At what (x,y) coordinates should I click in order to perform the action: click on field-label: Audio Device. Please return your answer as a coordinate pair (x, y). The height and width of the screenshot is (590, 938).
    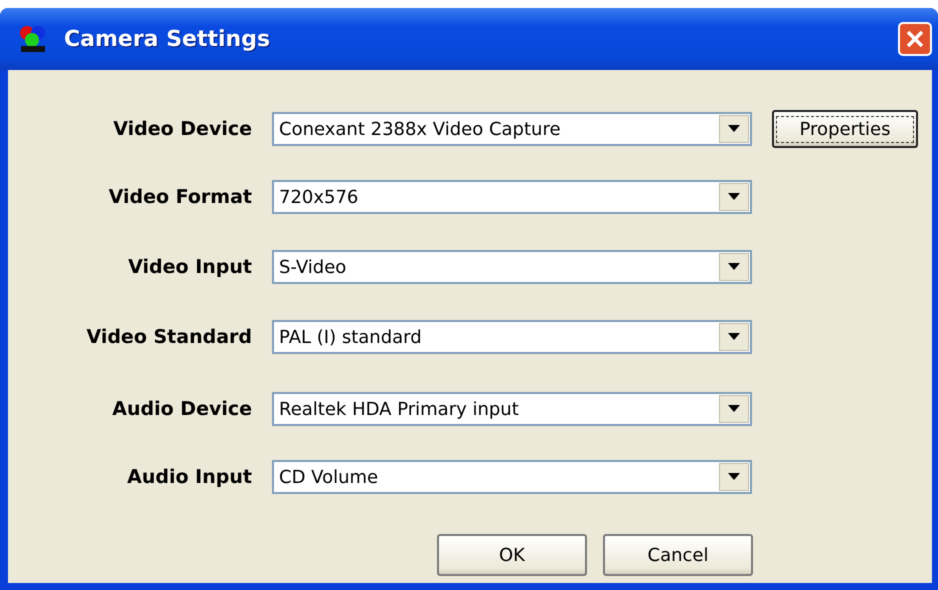
    Looking at the image, I should click on (181, 409).